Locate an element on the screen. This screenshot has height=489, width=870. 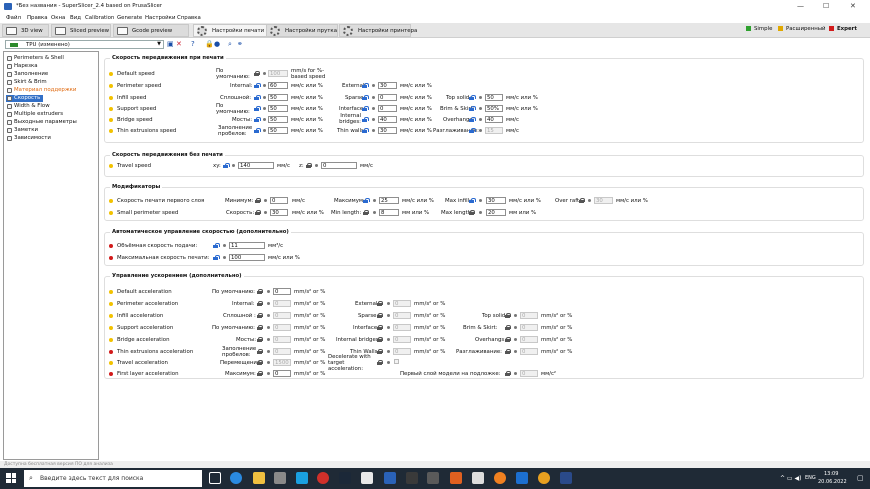
help-icon: ? is located at coordinates (193, 44).